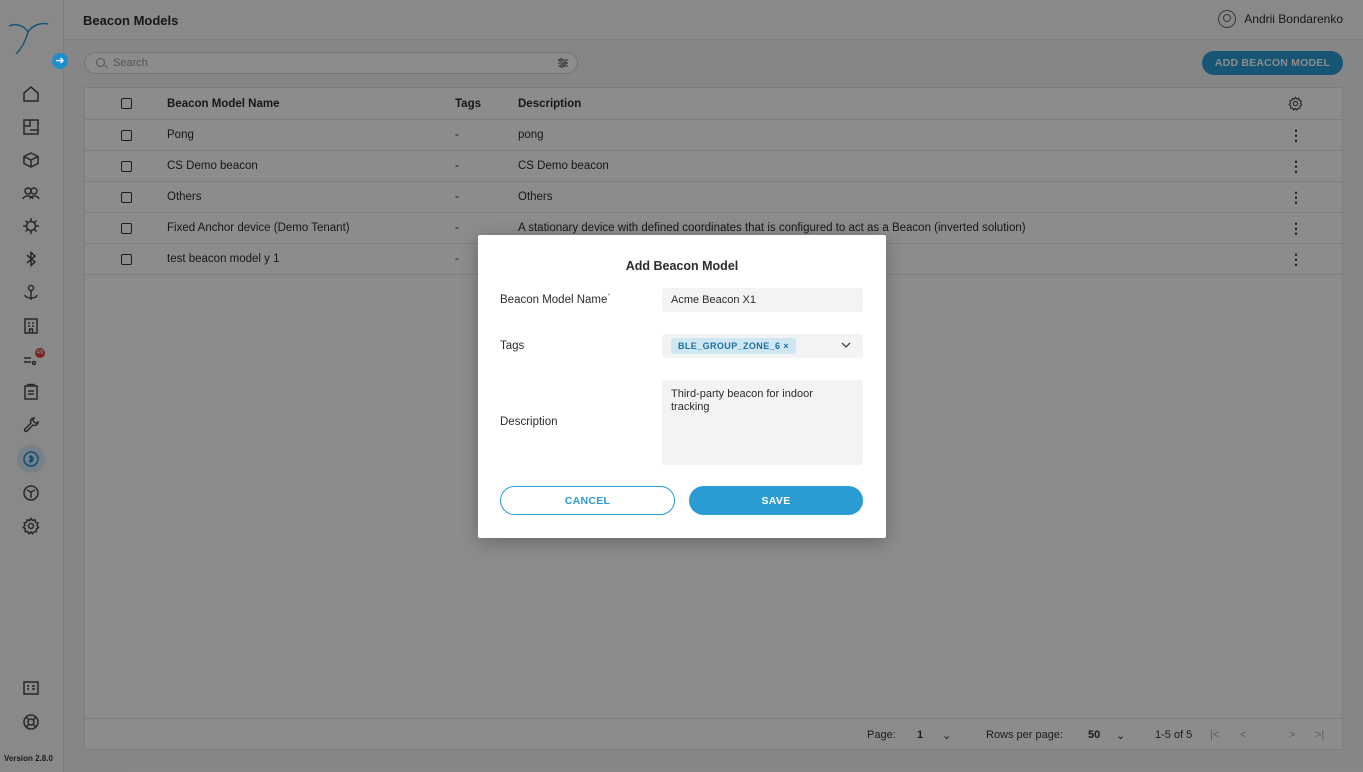 Image resolution: width=1363 pixels, height=772 pixels. Describe the element at coordinates (512, 346) in the screenshot. I see `tags-field-label: Tags` at that location.